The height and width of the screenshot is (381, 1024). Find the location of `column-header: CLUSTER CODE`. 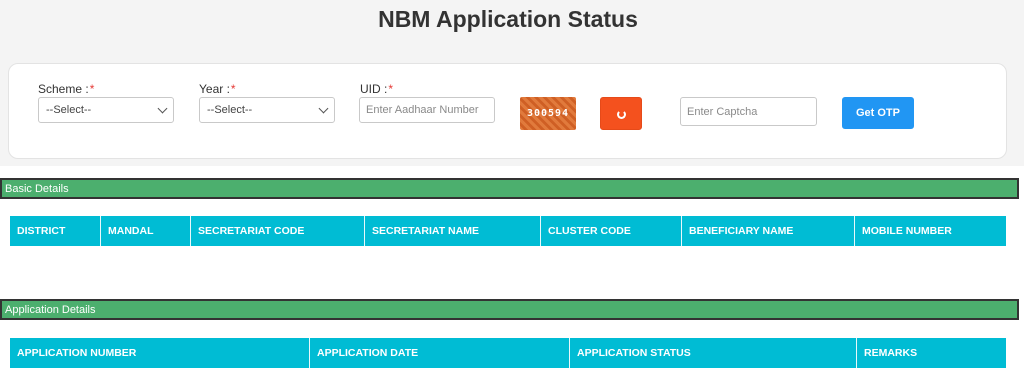

column-header: CLUSTER CODE is located at coordinates (611, 231).